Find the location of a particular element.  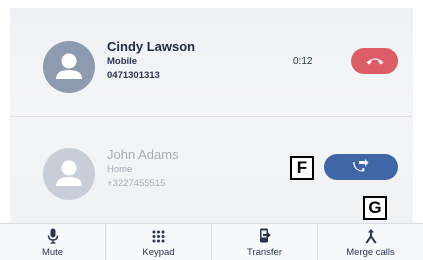

transfer-icon is located at coordinates (265, 236).